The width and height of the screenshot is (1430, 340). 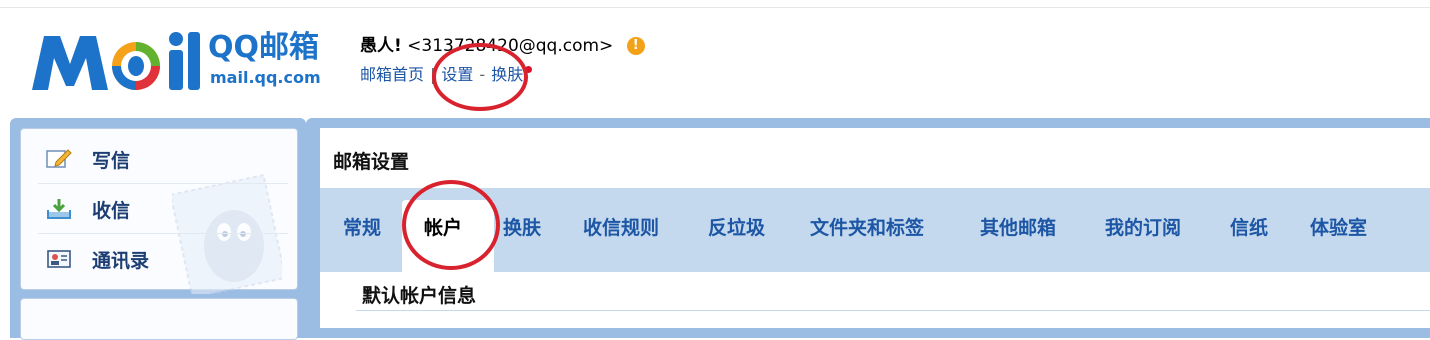 I want to click on inbox-button: 收信, so click(x=88, y=209).